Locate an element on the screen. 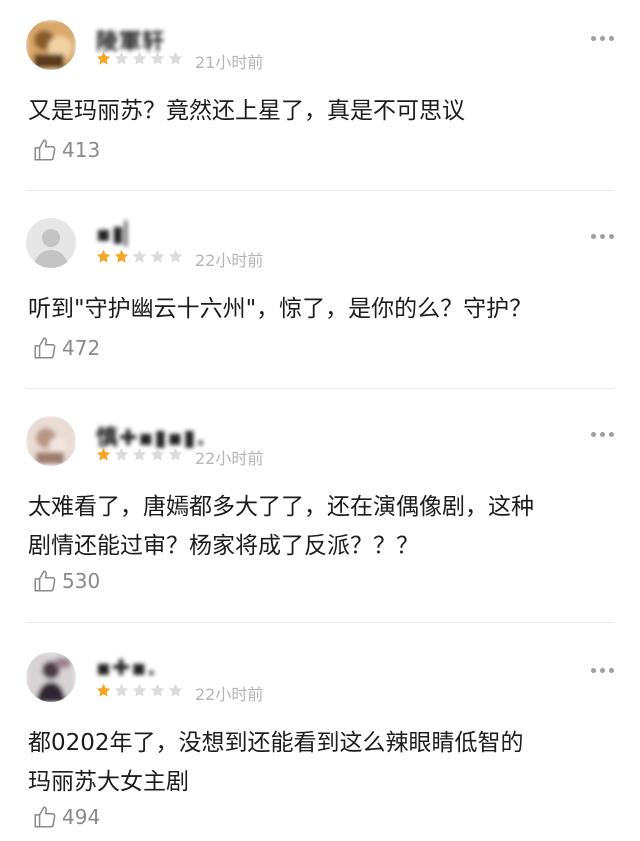 The height and width of the screenshot is (841, 640). timestamp: 21小时前 is located at coordinates (229, 62).